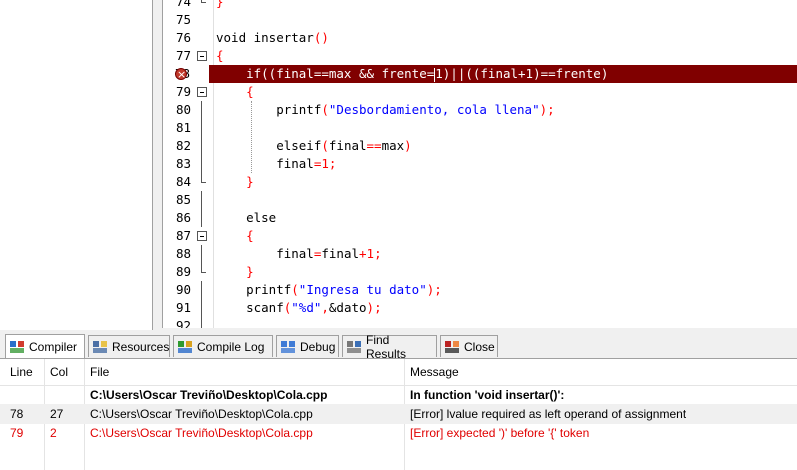 Image resolution: width=797 pixels, height=470 pixels. Describe the element at coordinates (265, 253) in the screenshot. I see `code-token: final` at that location.